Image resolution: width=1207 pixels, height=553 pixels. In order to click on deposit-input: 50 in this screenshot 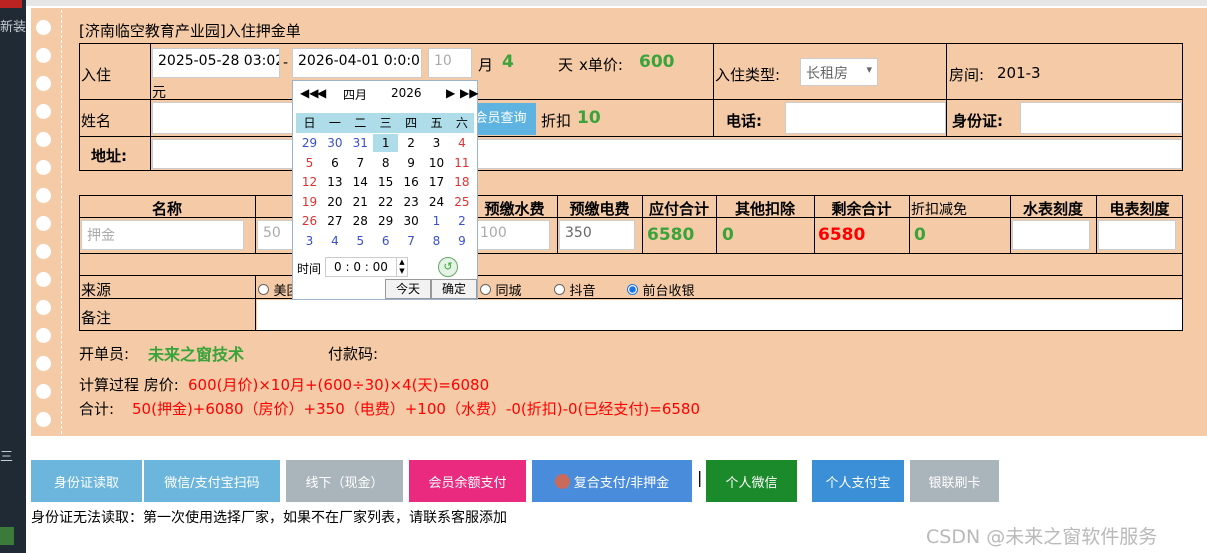, I will do `click(277, 235)`.